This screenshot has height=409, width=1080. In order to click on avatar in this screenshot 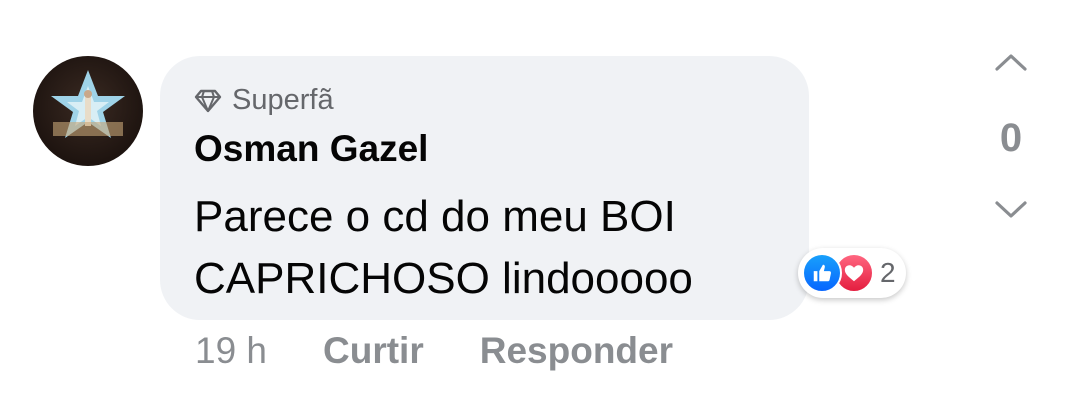, I will do `click(88, 111)`.